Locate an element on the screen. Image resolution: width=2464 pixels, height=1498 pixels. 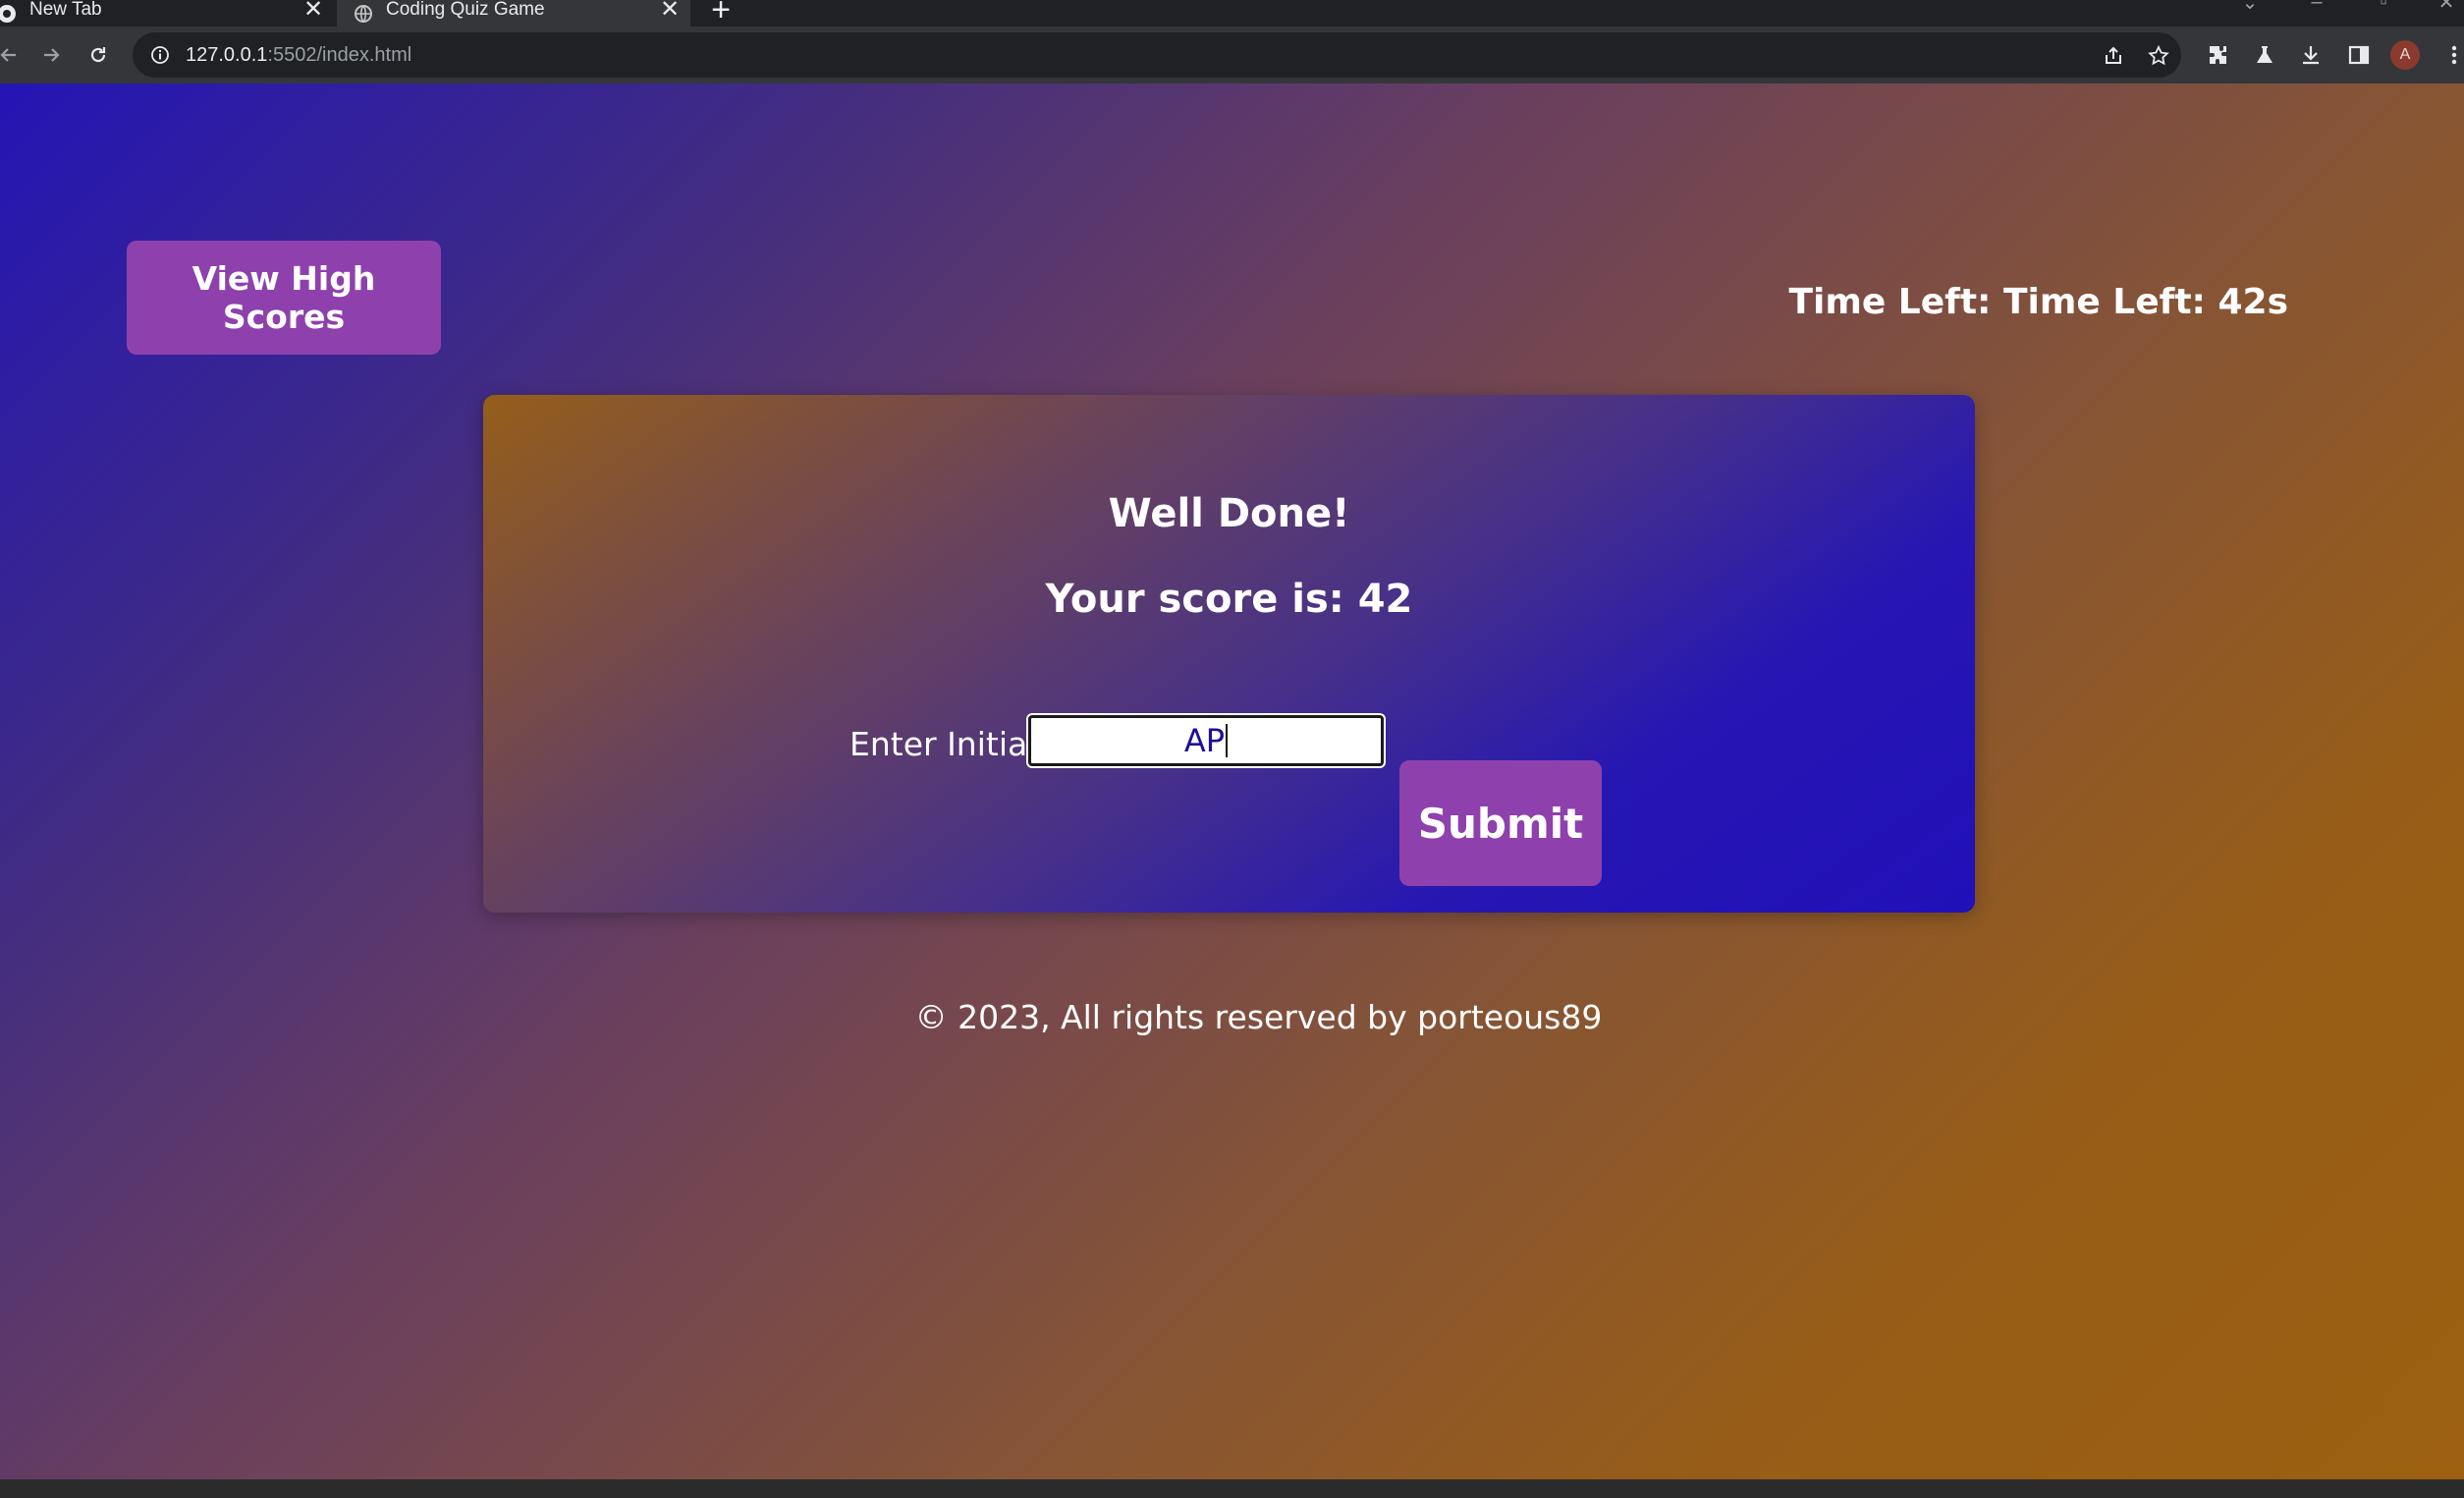
url-host: 127.0.0.1 is located at coordinates (227, 55).